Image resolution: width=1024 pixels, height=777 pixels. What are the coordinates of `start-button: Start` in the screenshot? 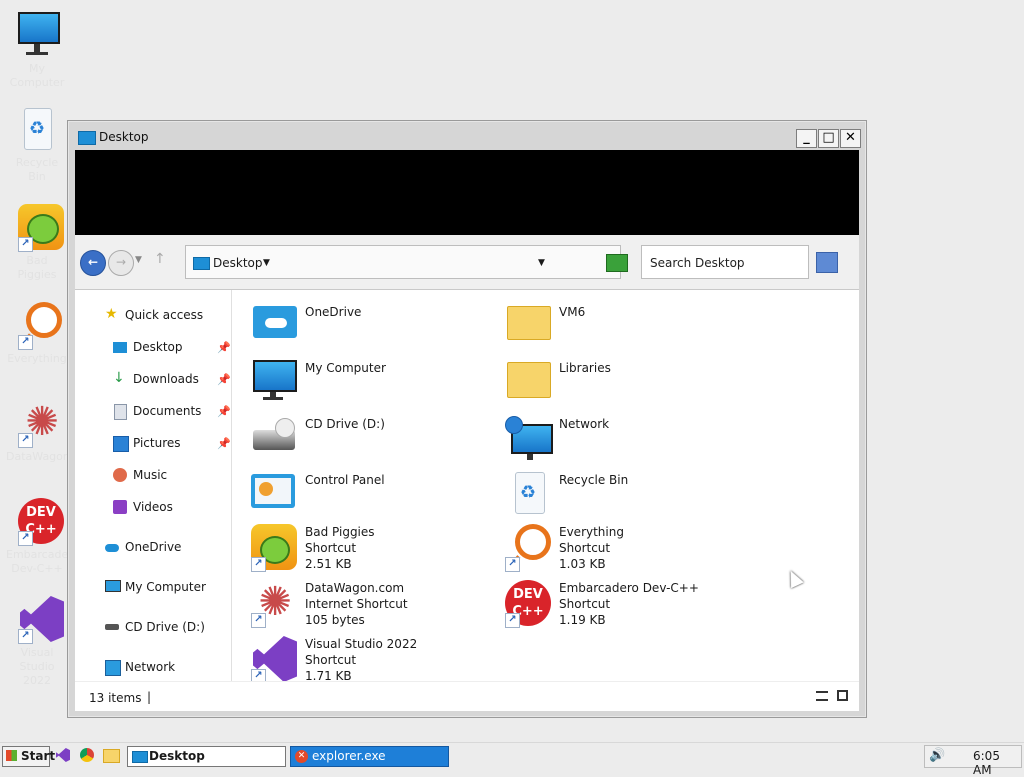 It's located at (28, 756).